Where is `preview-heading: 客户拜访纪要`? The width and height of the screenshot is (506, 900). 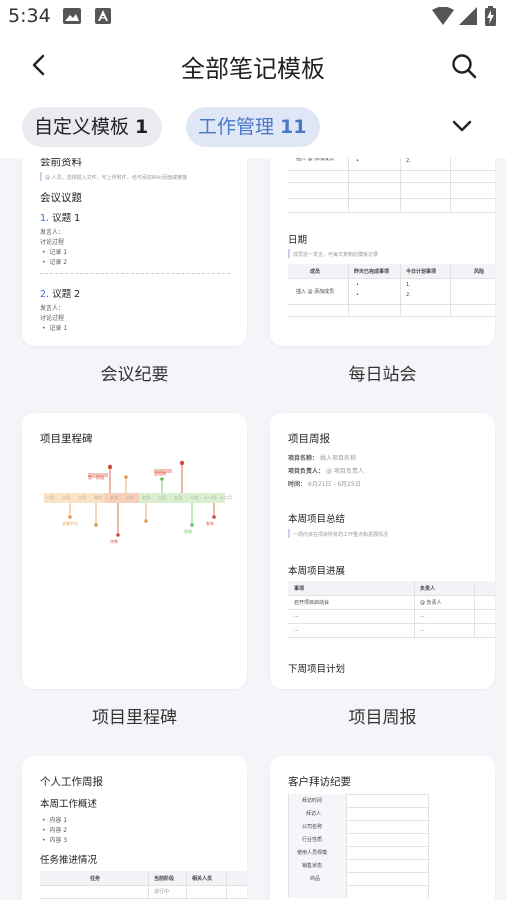 preview-heading: 客户拜访纪要 is located at coordinates (319, 782).